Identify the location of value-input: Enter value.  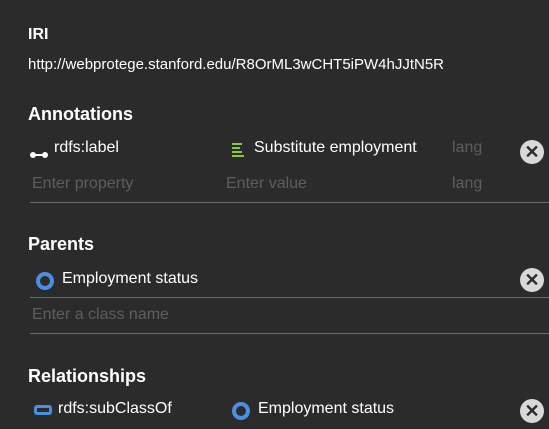
(266, 184).